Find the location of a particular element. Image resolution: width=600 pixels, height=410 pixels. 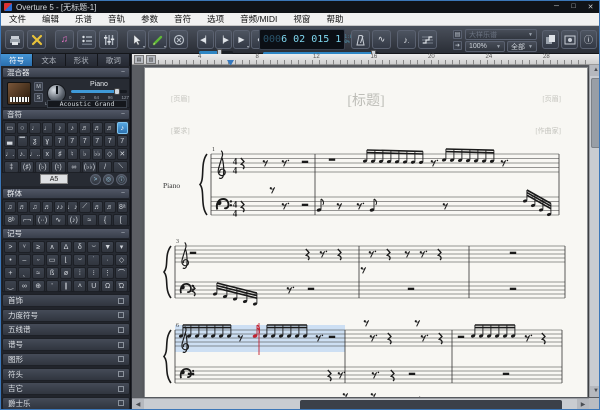

step-forward-button: ▕▶ is located at coordinates (223, 39).